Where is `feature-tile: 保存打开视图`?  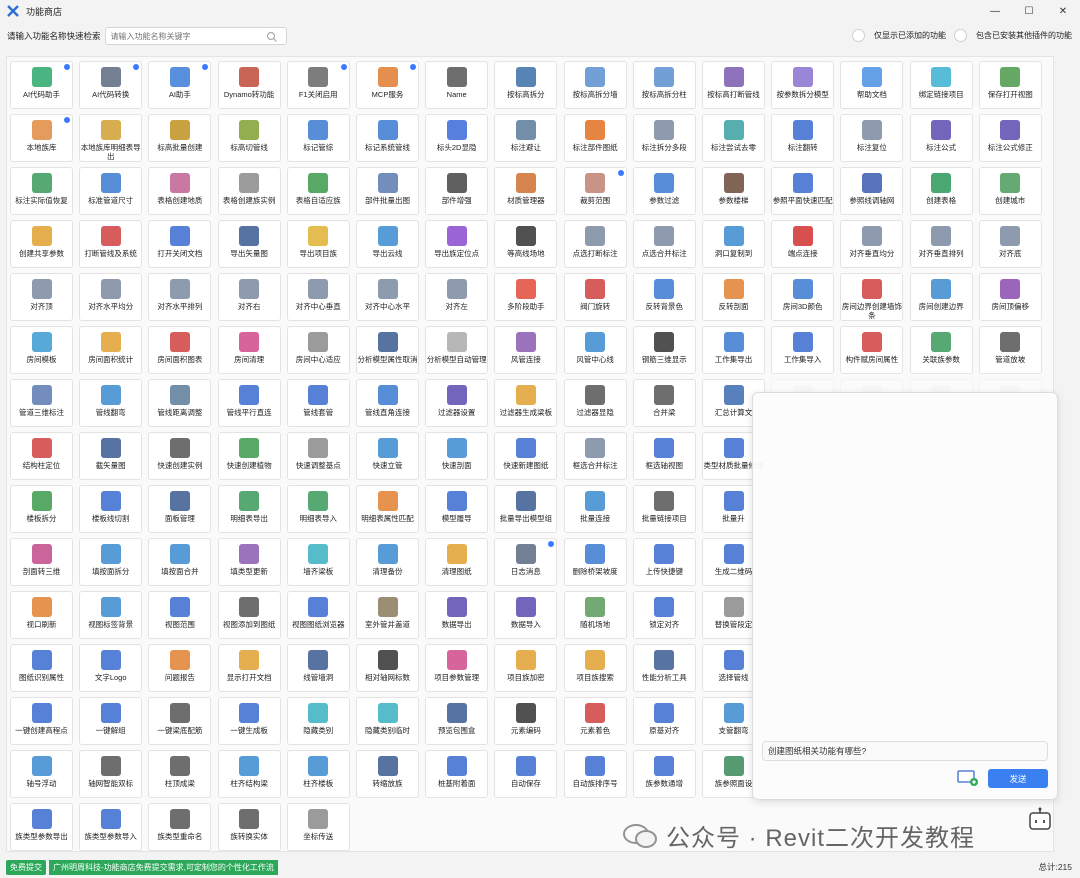
feature-tile: 保存打开视图 is located at coordinates (1010, 85).